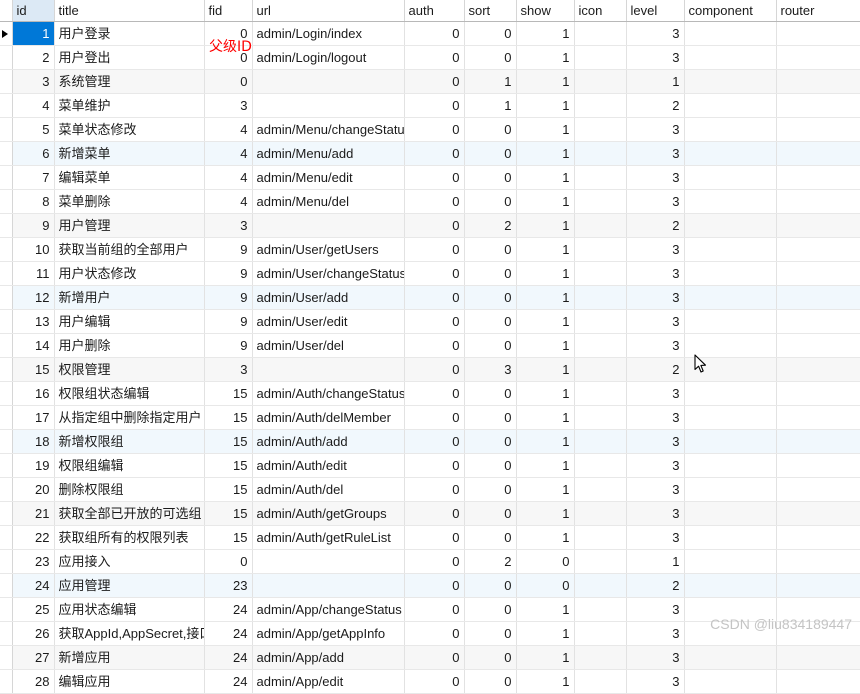 This screenshot has width=860, height=694. What do you see at coordinates (129, 393) in the screenshot?
I see `cell-title: 权限组状态编辑` at bounding box center [129, 393].